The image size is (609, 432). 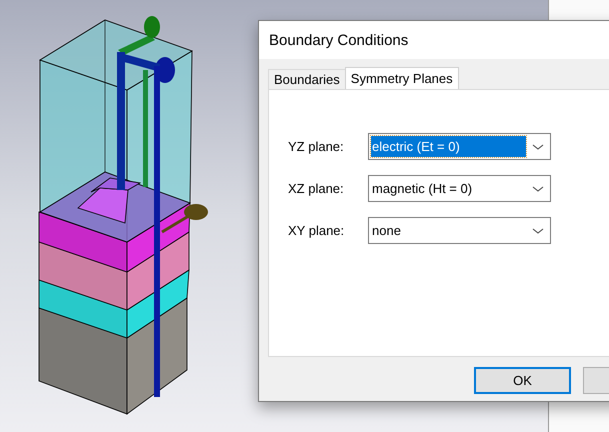 What do you see at coordinates (316, 188) in the screenshot?
I see `field-label: XZ plane:` at bounding box center [316, 188].